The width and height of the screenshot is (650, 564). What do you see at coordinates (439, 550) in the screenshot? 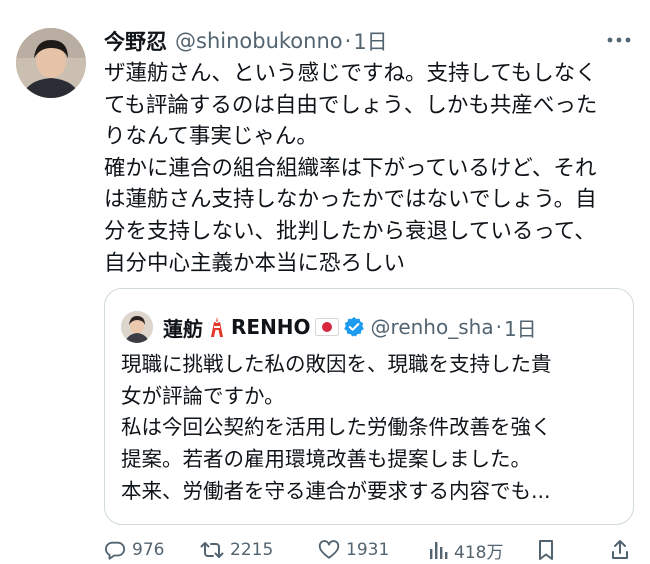
I see `views-icon` at bounding box center [439, 550].